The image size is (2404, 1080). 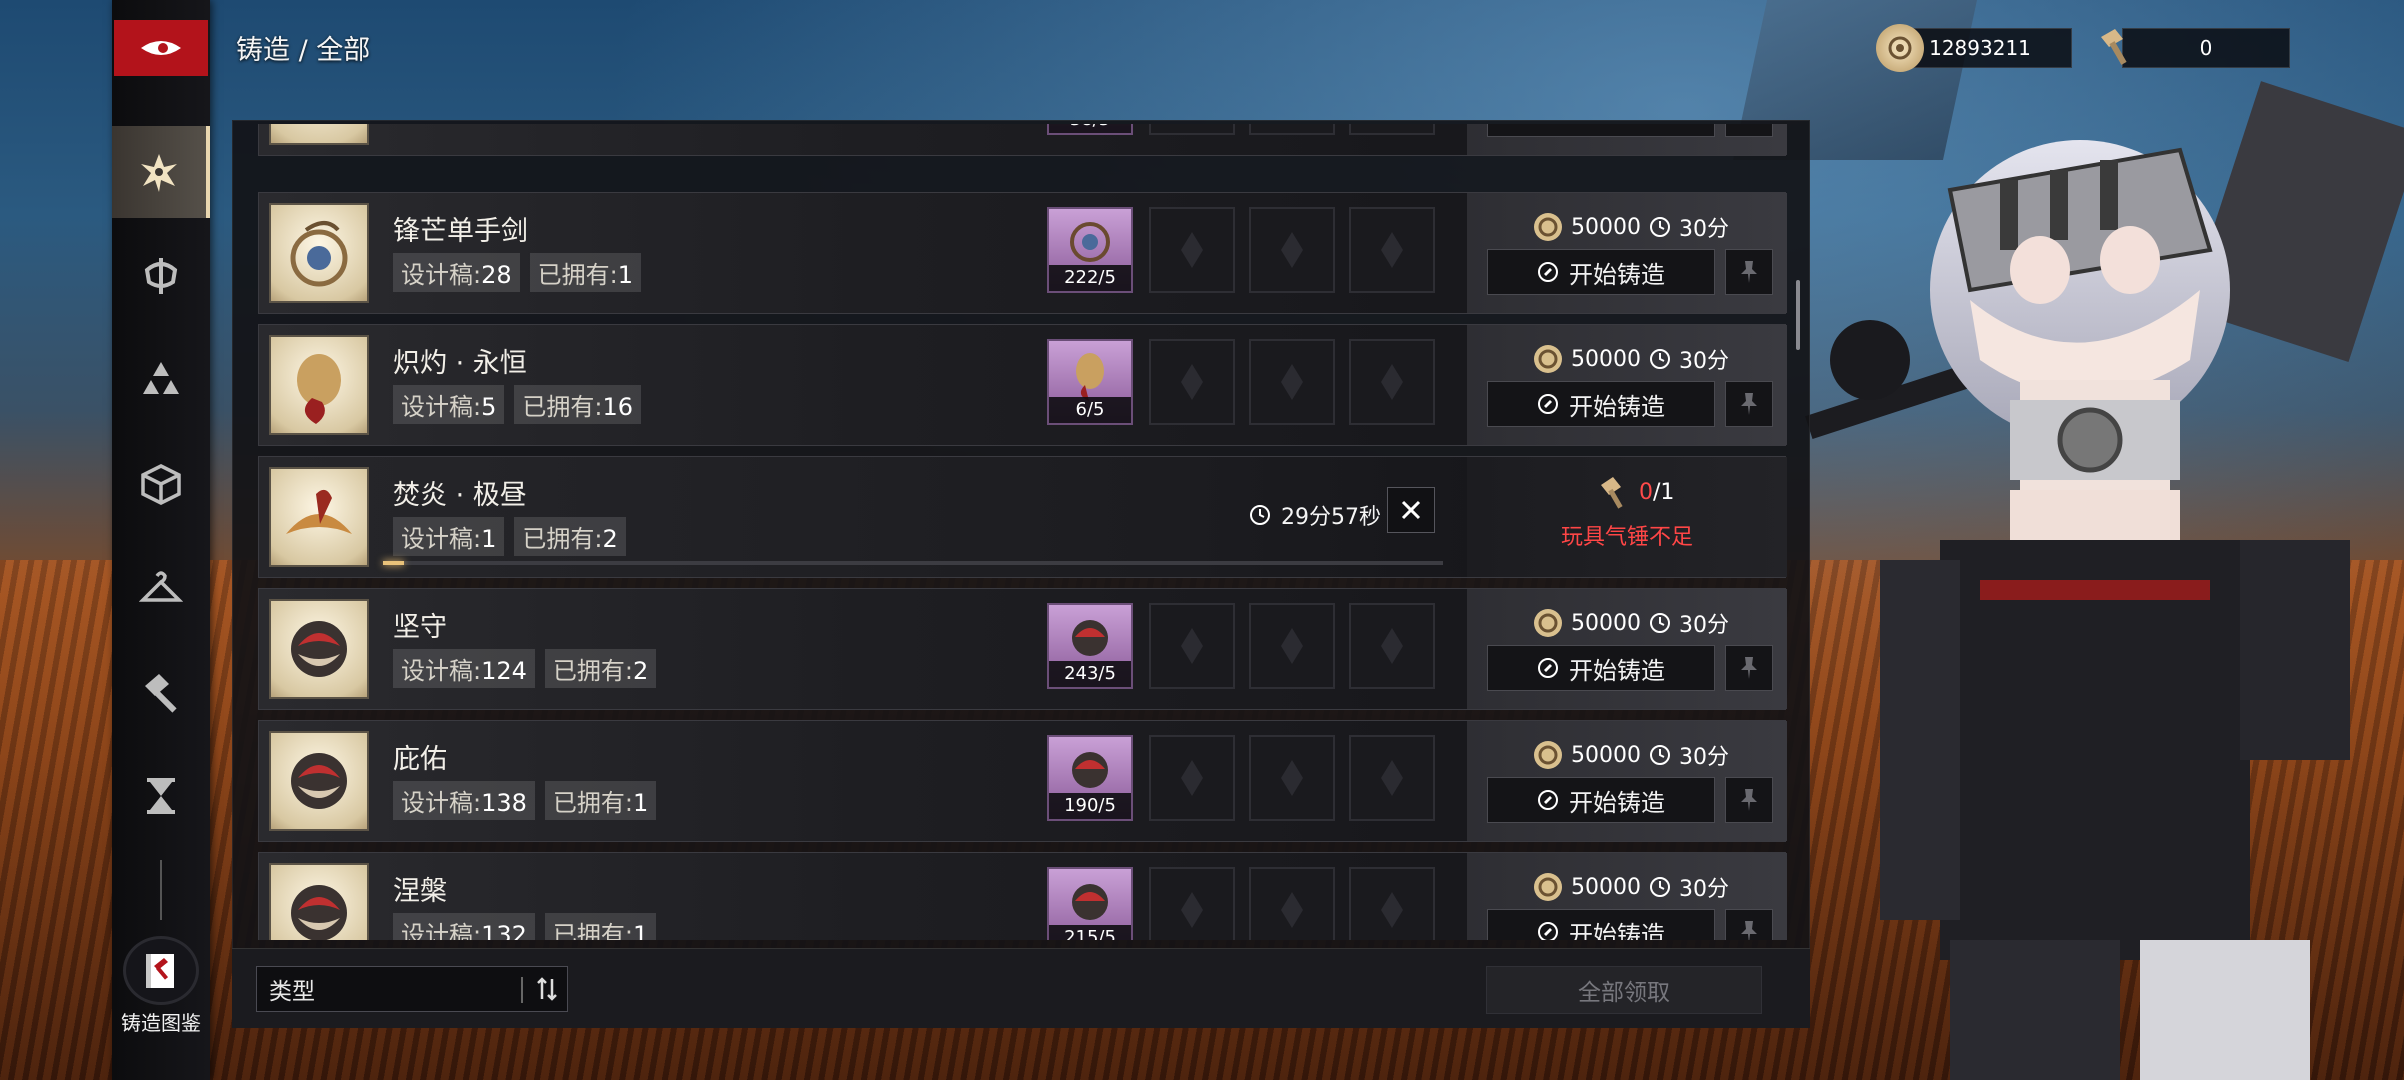 I want to click on codex-icon-wrapper, so click(x=161, y=970).